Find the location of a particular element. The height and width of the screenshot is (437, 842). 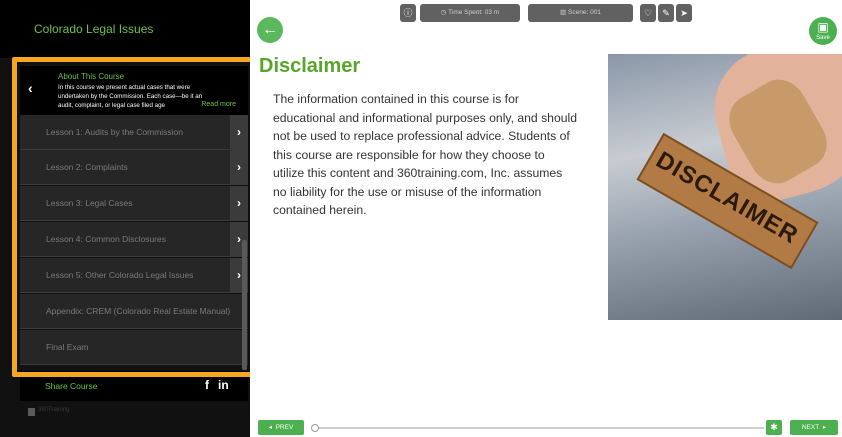

send-icon: ➤ is located at coordinates (684, 13).